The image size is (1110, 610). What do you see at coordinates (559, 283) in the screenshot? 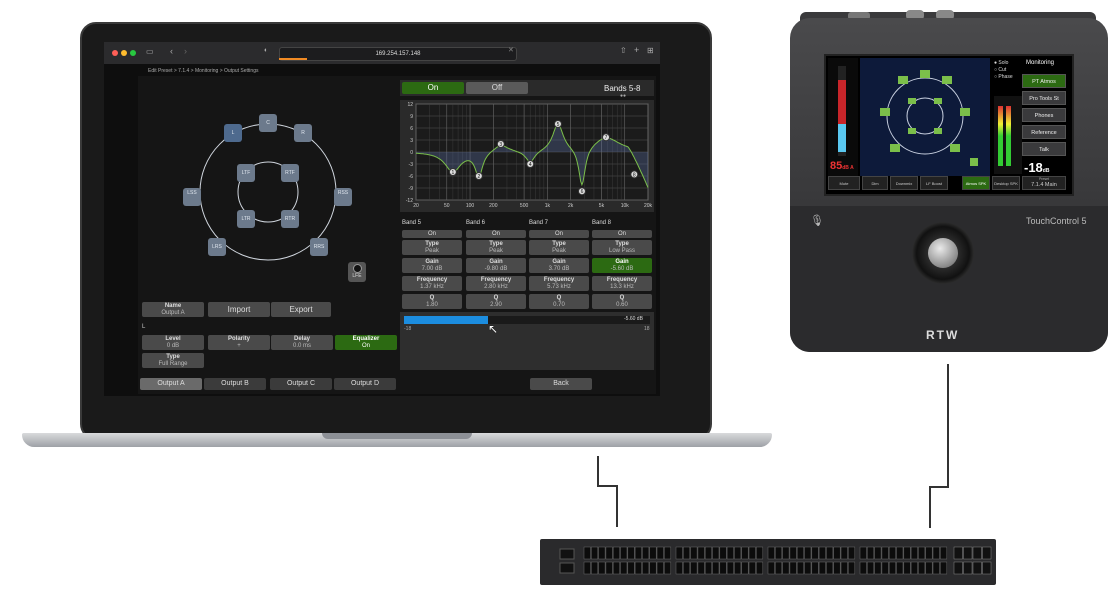
I see `band-freq-field: Frequency 5.73 kHz` at bounding box center [559, 283].